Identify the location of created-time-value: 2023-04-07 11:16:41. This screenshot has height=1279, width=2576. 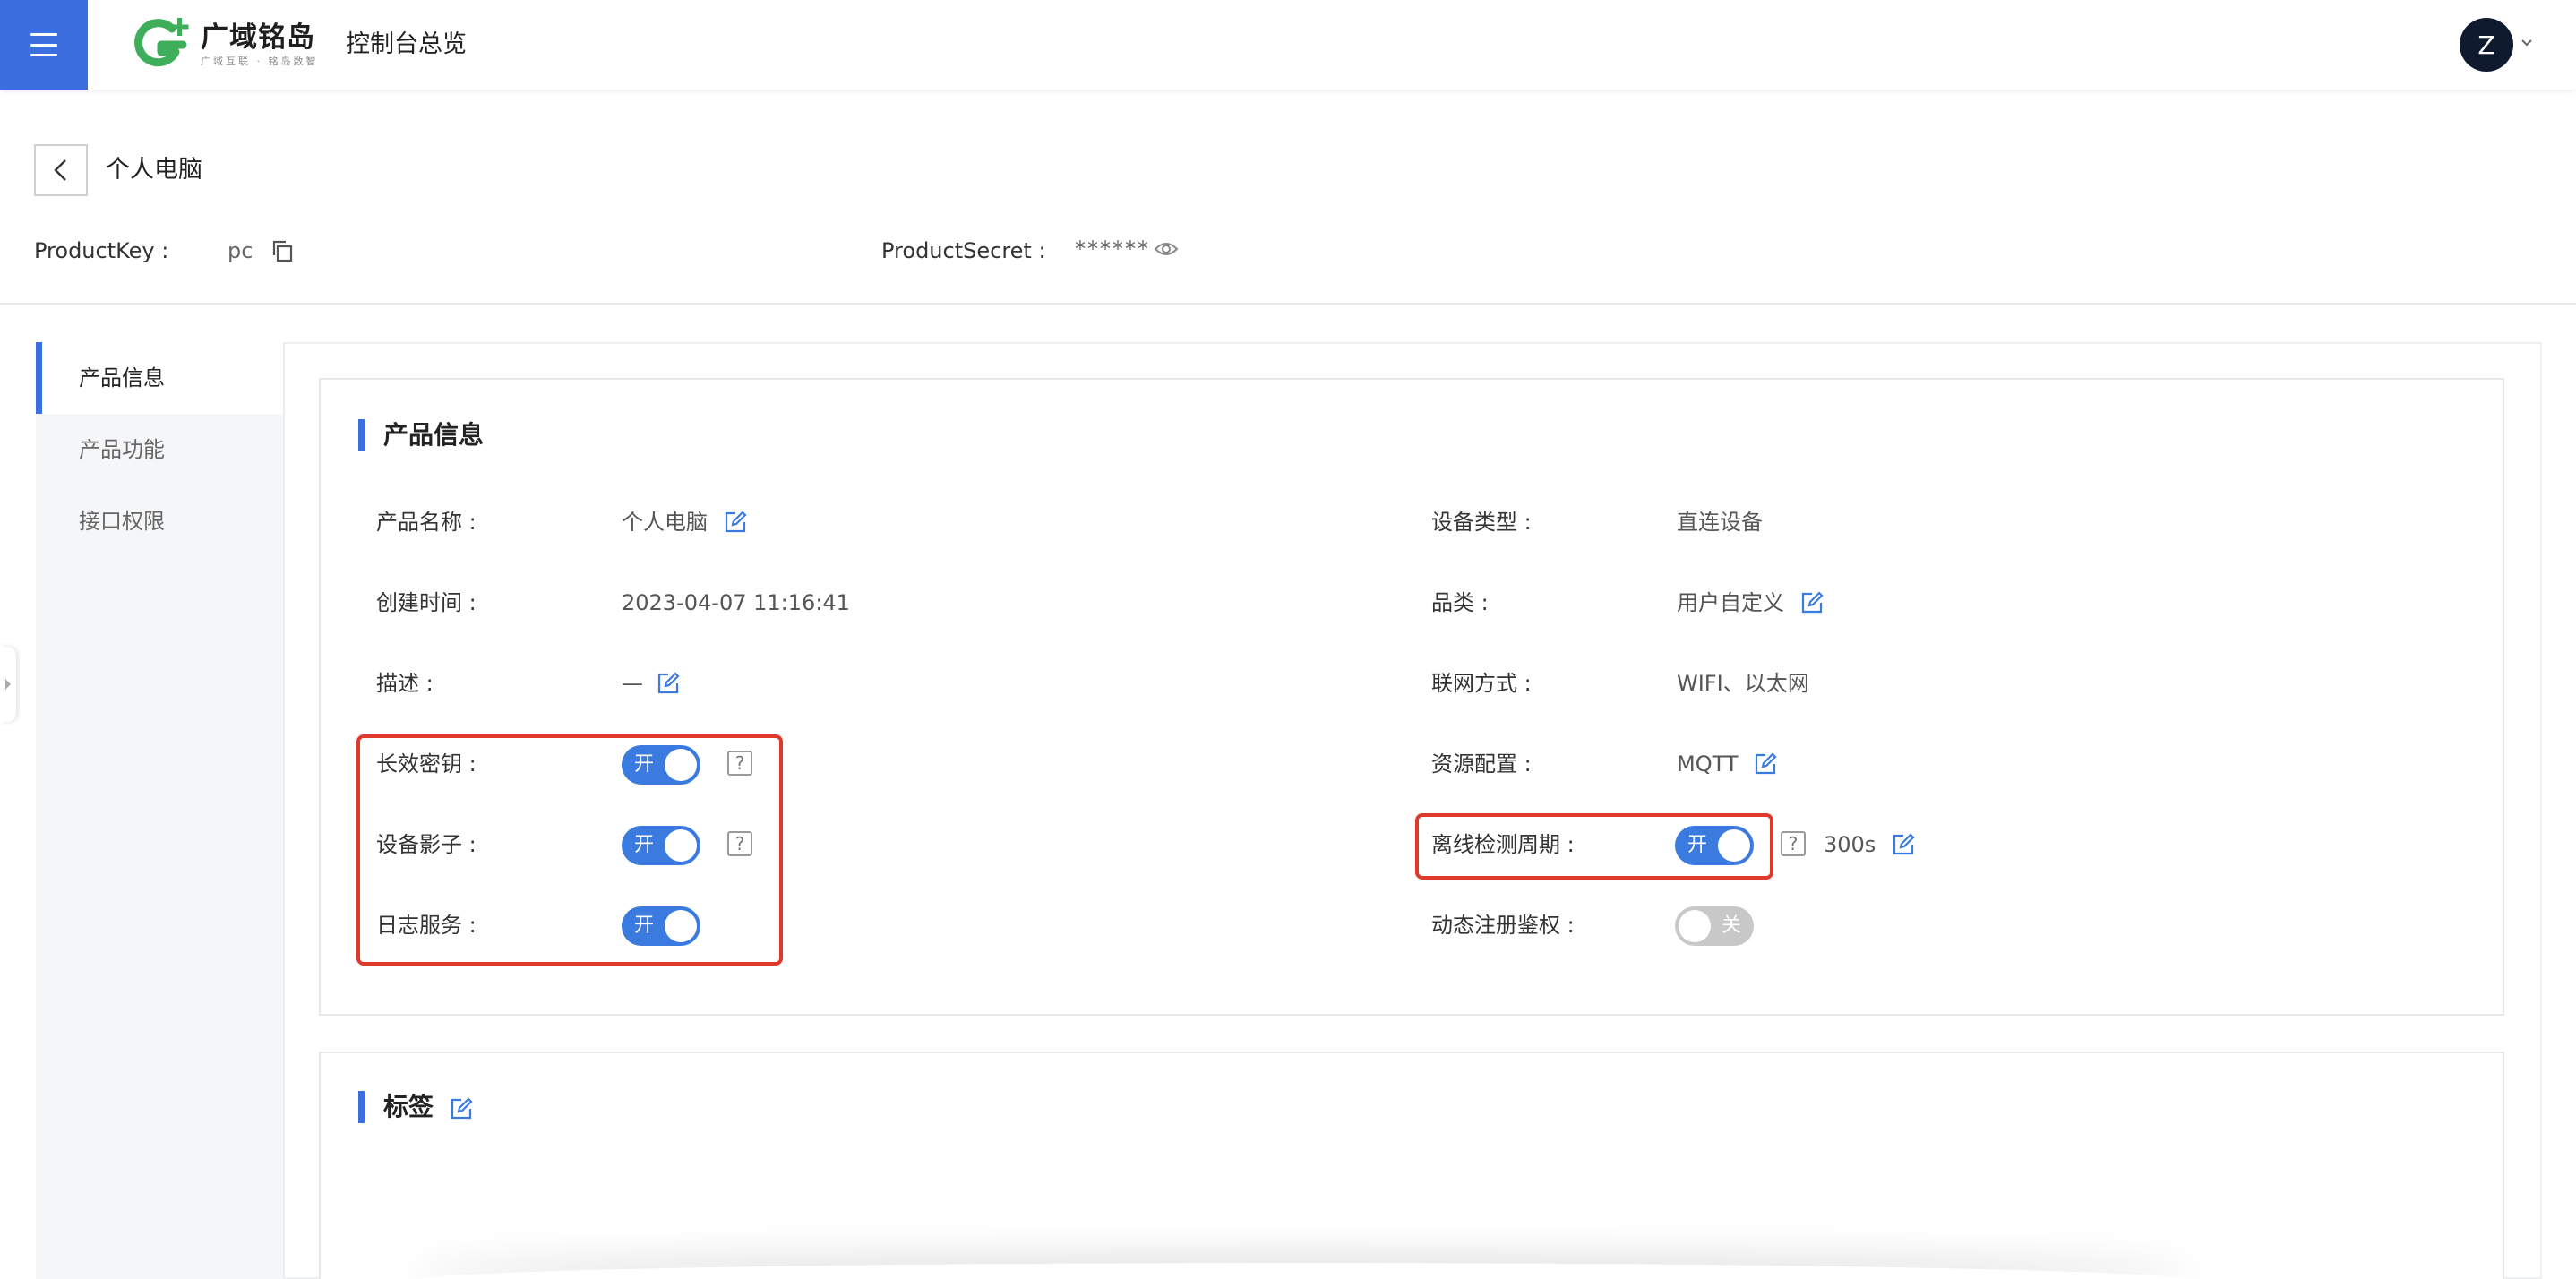
(736, 603).